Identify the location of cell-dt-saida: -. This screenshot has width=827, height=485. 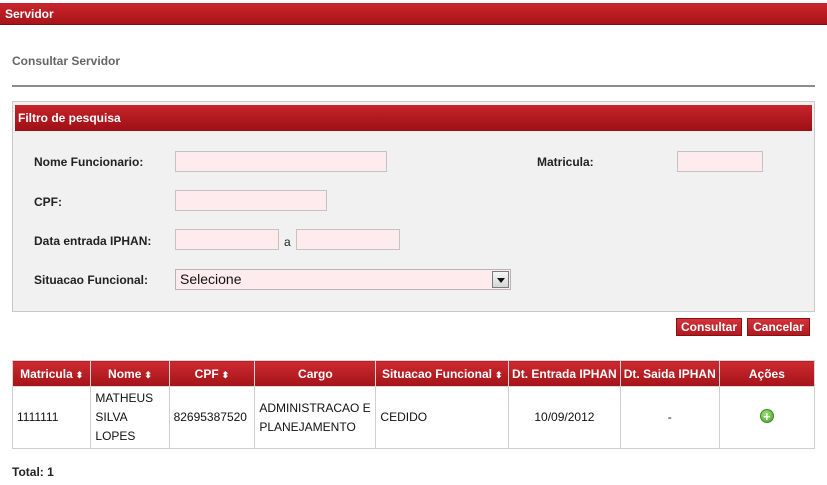
(669, 417).